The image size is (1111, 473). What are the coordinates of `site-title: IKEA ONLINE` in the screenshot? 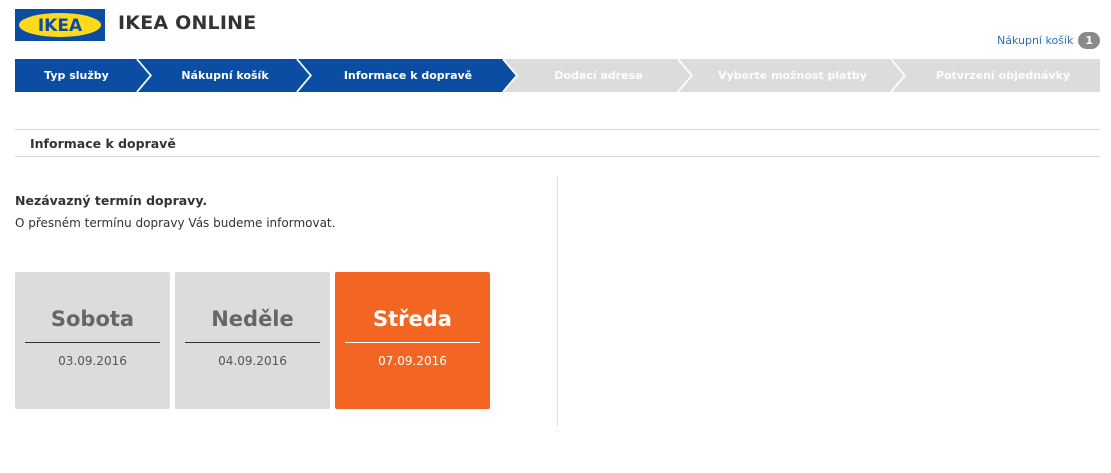 It's located at (187, 23).